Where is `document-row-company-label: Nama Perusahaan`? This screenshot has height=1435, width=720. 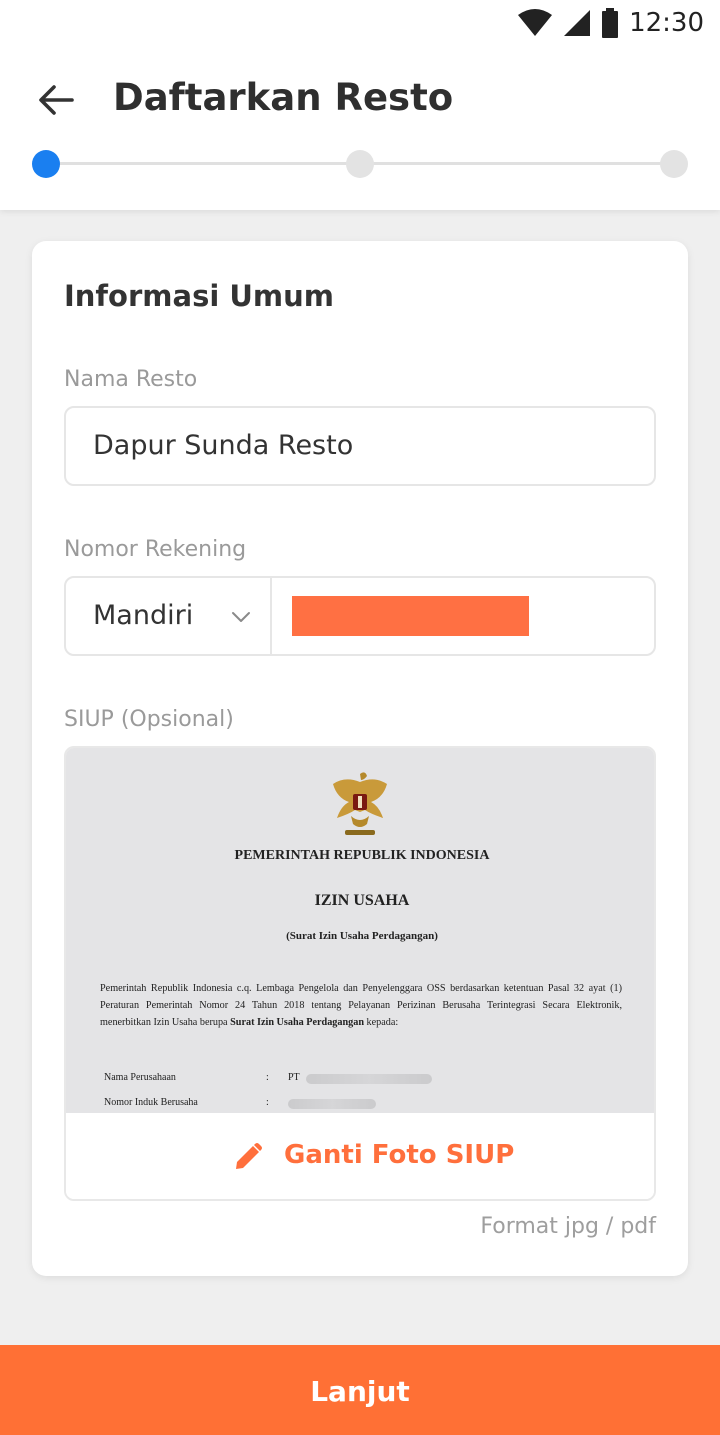 document-row-company-label: Nama Perusahaan is located at coordinates (140, 1077).